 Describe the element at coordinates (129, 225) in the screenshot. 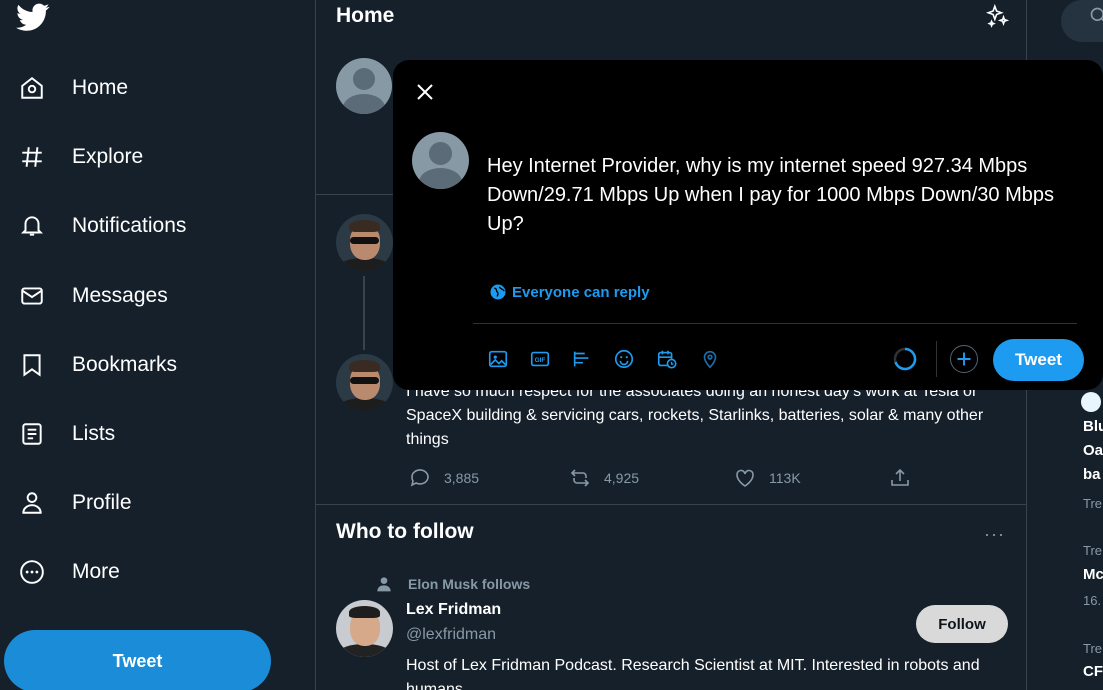

I see `sidebar-item-label: Notifications` at that location.